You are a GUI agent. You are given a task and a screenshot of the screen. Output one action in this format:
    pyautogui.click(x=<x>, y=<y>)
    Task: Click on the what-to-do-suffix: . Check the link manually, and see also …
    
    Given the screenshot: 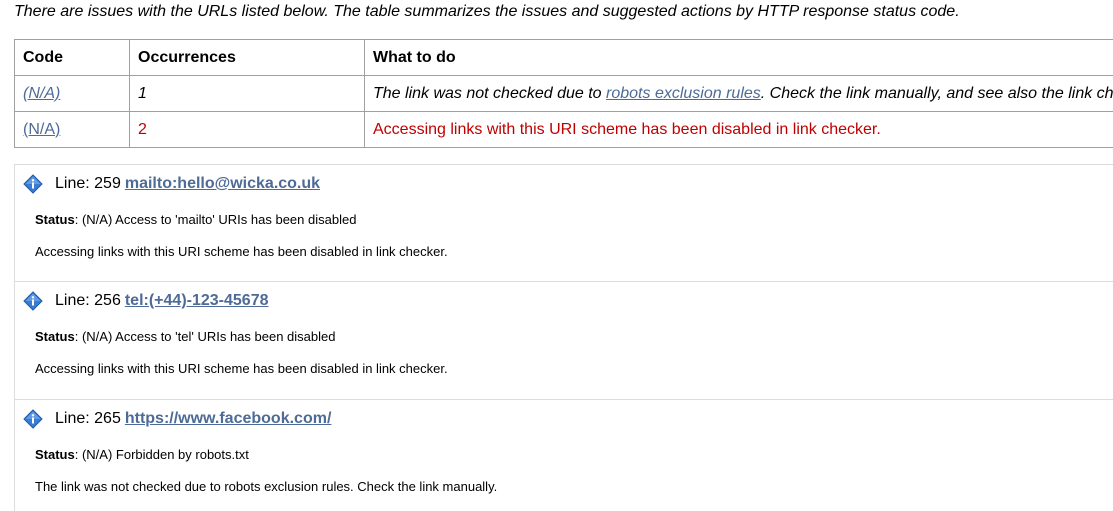 What is the action you would take?
    pyautogui.click(x=937, y=93)
    